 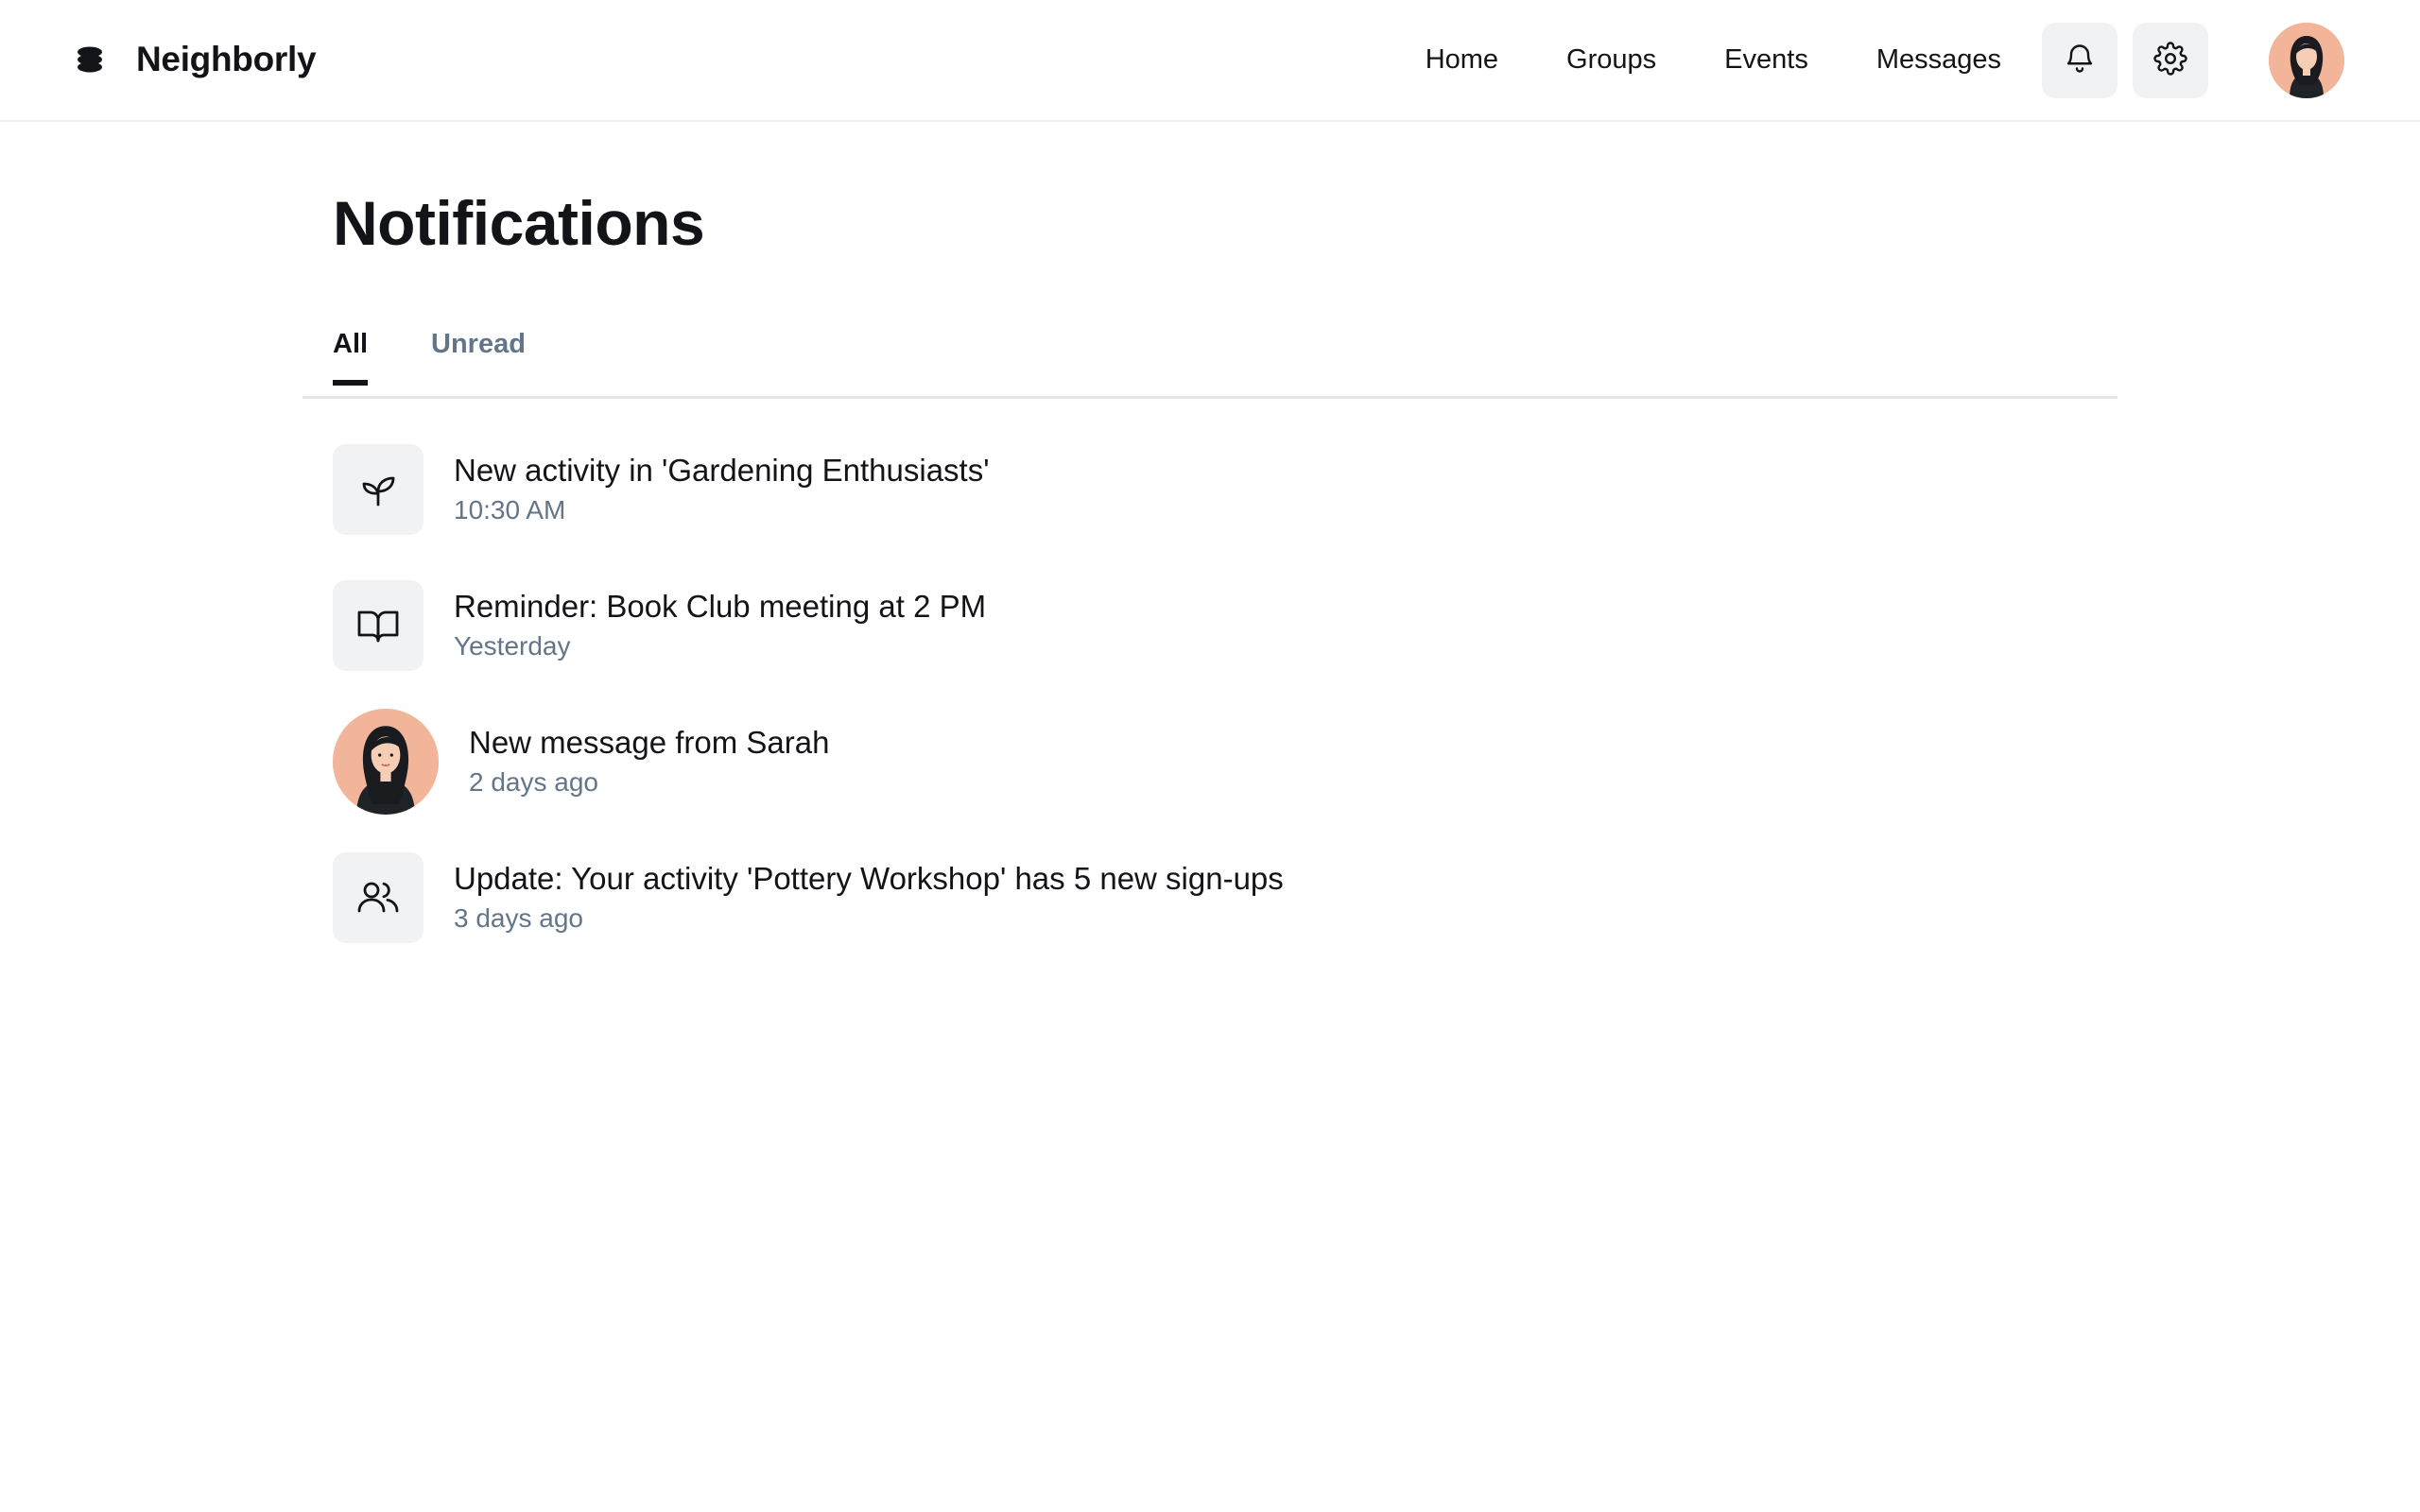 I want to click on bell-icon, so click(x=2080, y=61).